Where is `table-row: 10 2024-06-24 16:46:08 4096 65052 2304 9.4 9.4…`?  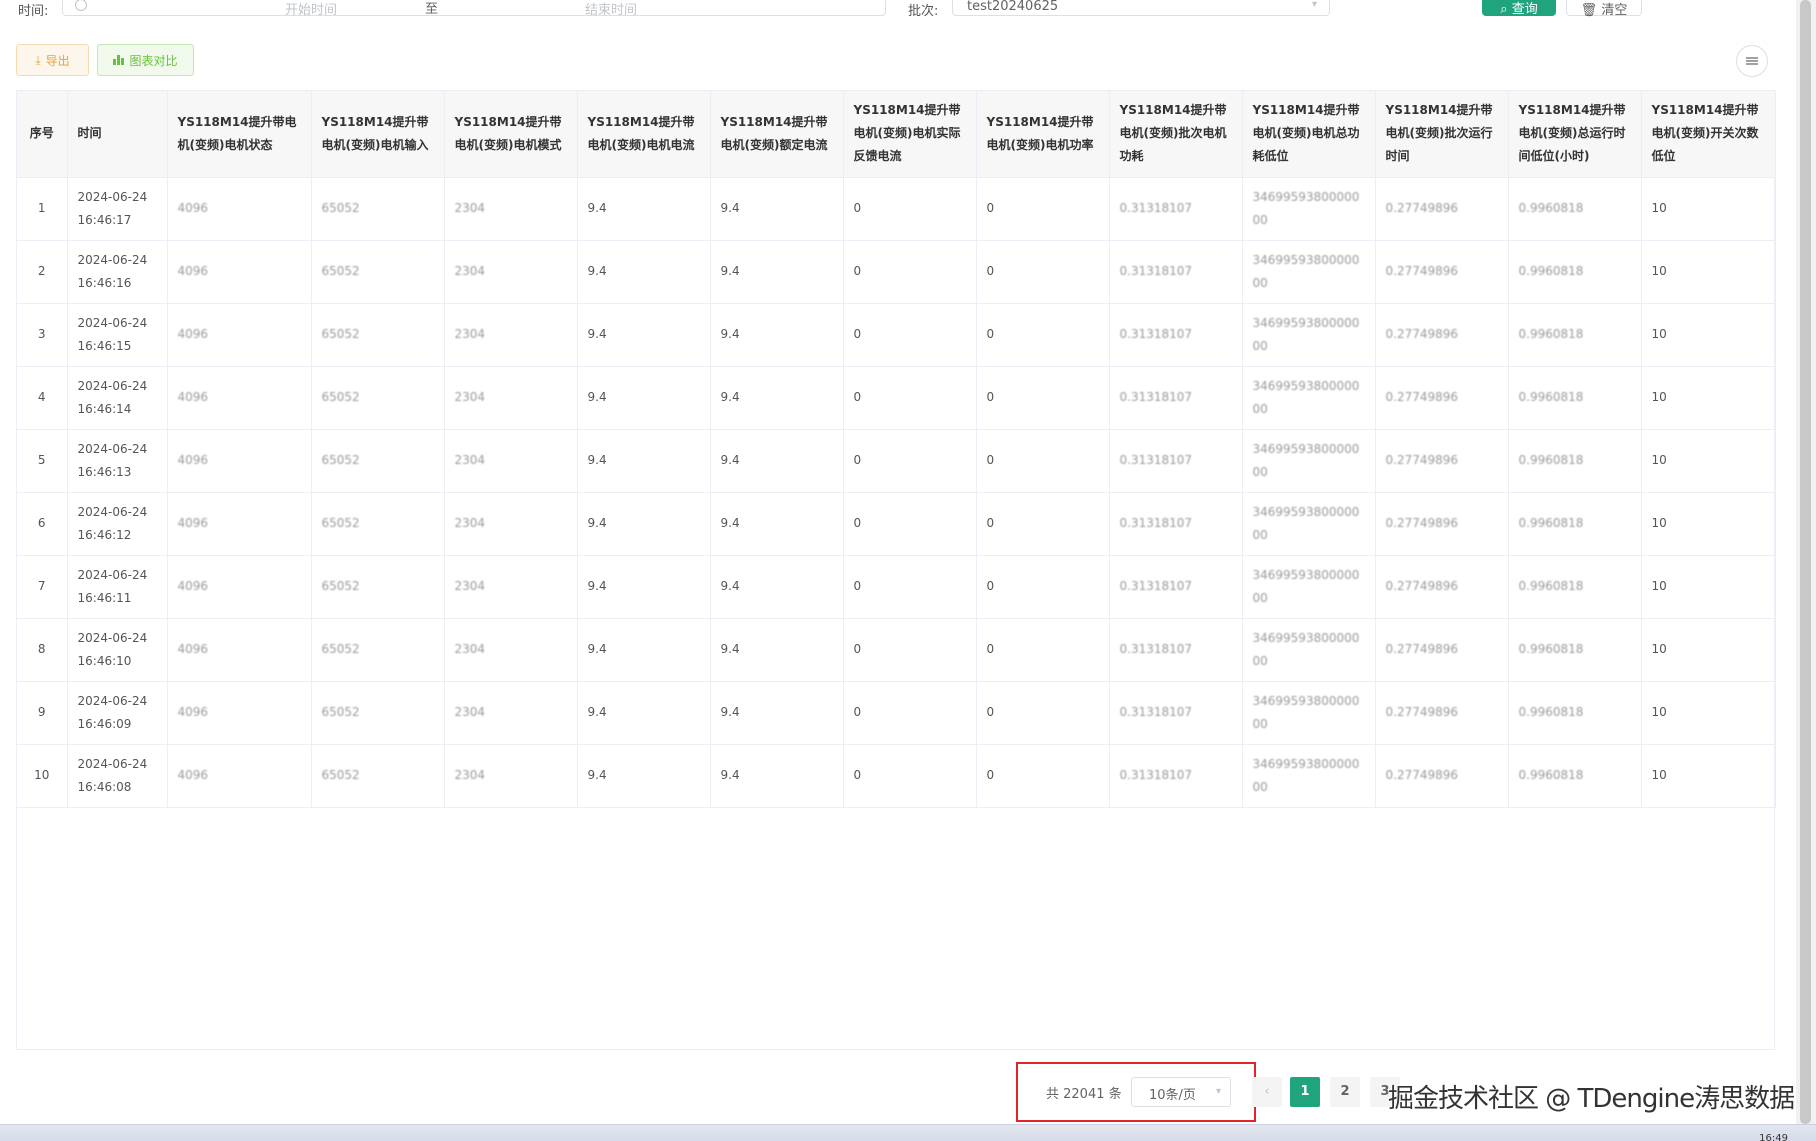
table-row: 10 2024-06-24 16:46:08 4096 65052 2304 9.4 9.4… is located at coordinates (896, 776).